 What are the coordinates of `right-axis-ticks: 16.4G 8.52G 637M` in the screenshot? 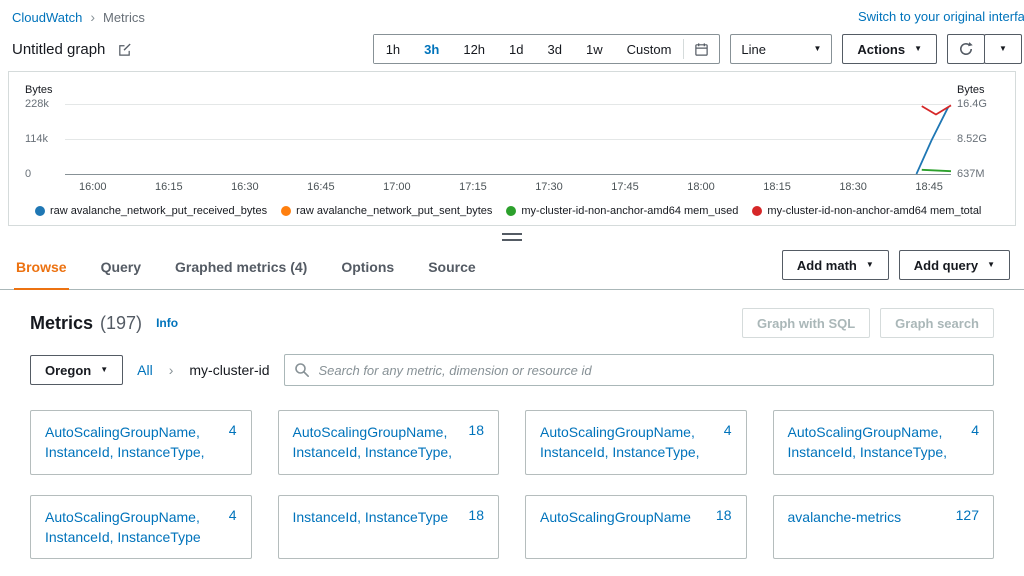 It's located at (980, 139).